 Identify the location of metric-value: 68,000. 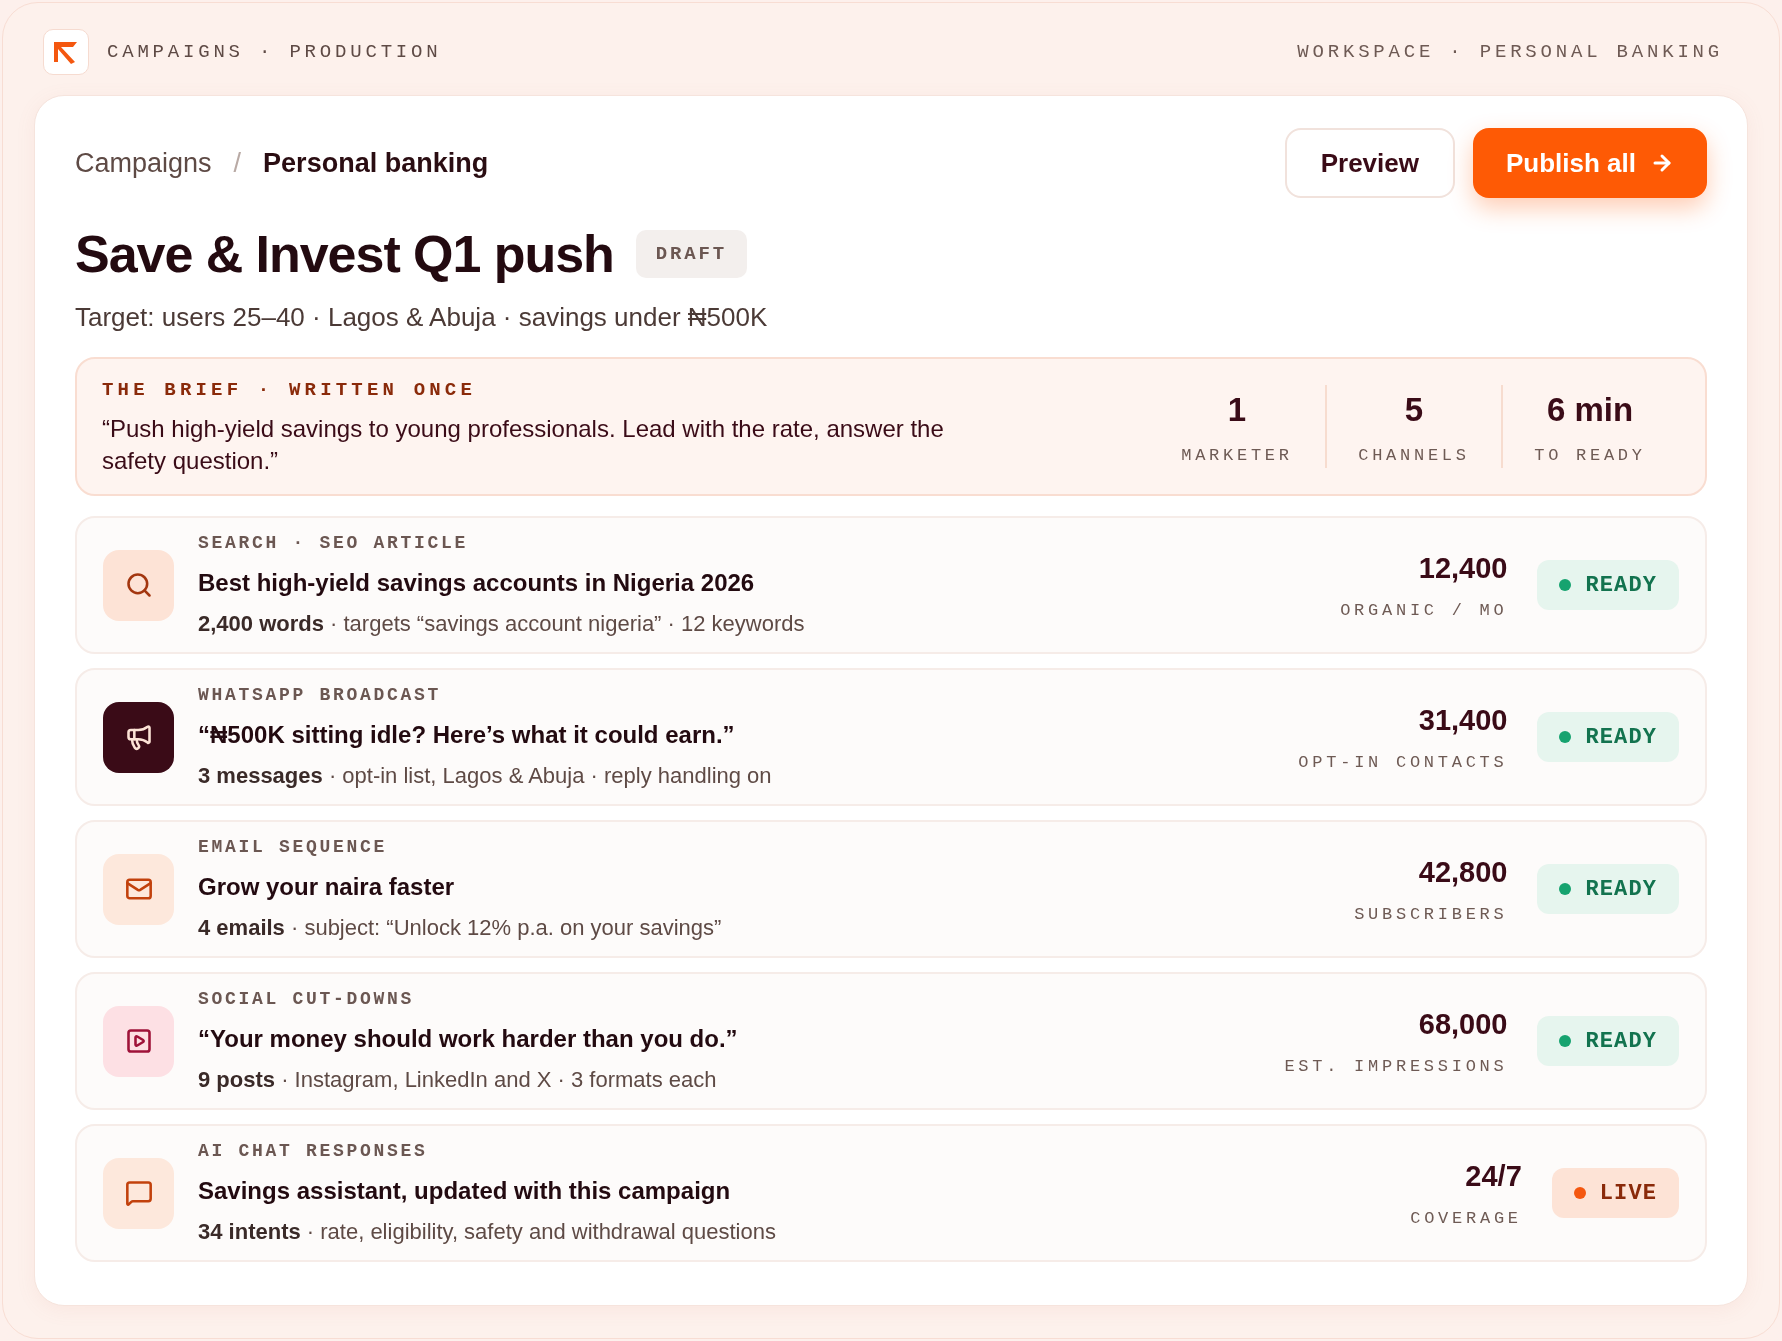
(1463, 1024).